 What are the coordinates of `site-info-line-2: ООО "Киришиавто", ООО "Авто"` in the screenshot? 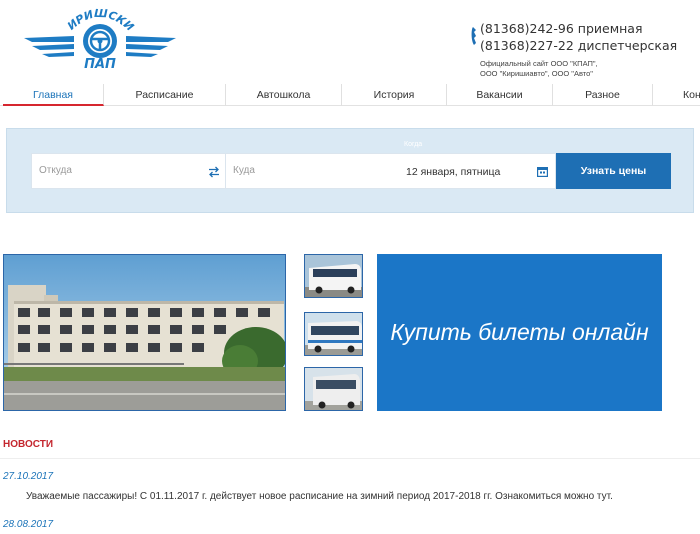 It's located at (536, 73).